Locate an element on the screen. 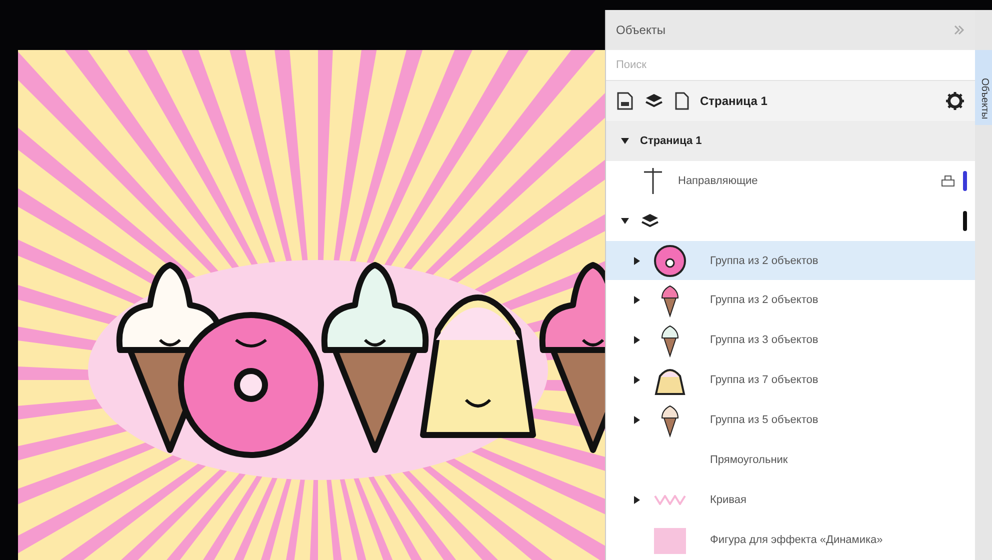 The height and width of the screenshot is (560, 992). object-row: Группа из 3 объектов is located at coordinates (791, 340).